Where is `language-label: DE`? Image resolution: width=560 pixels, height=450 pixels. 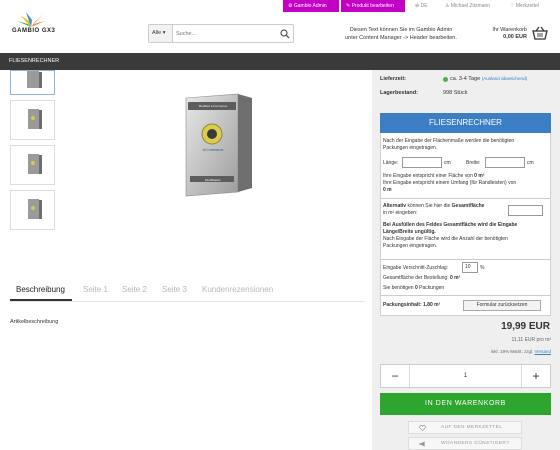 language-label: DE is located at coordinates (424, 6).